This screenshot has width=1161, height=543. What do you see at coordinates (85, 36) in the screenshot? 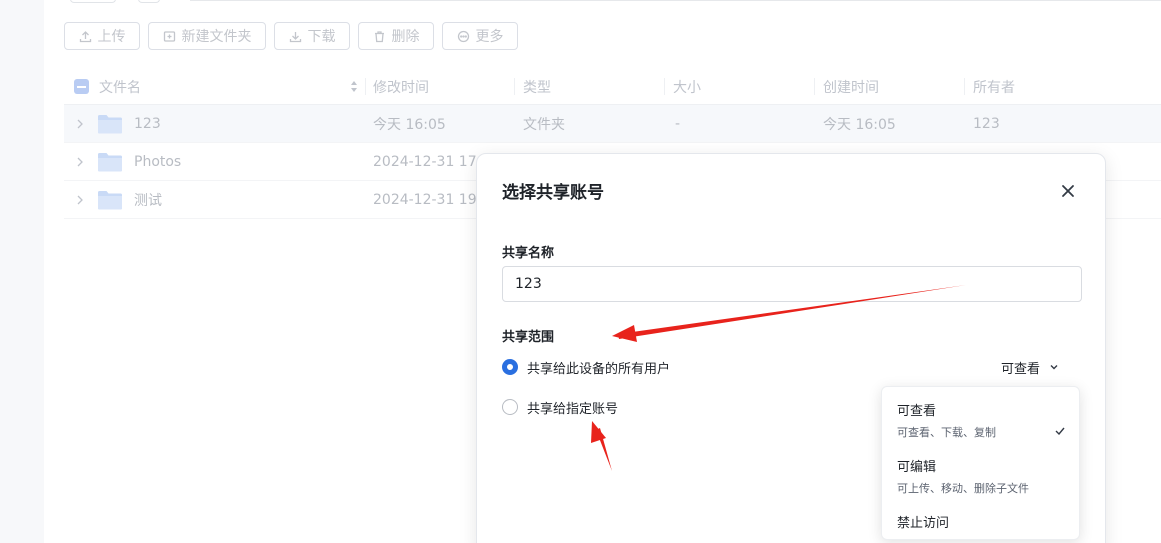
I see `upload-icon` at bounding box center [85, 36].